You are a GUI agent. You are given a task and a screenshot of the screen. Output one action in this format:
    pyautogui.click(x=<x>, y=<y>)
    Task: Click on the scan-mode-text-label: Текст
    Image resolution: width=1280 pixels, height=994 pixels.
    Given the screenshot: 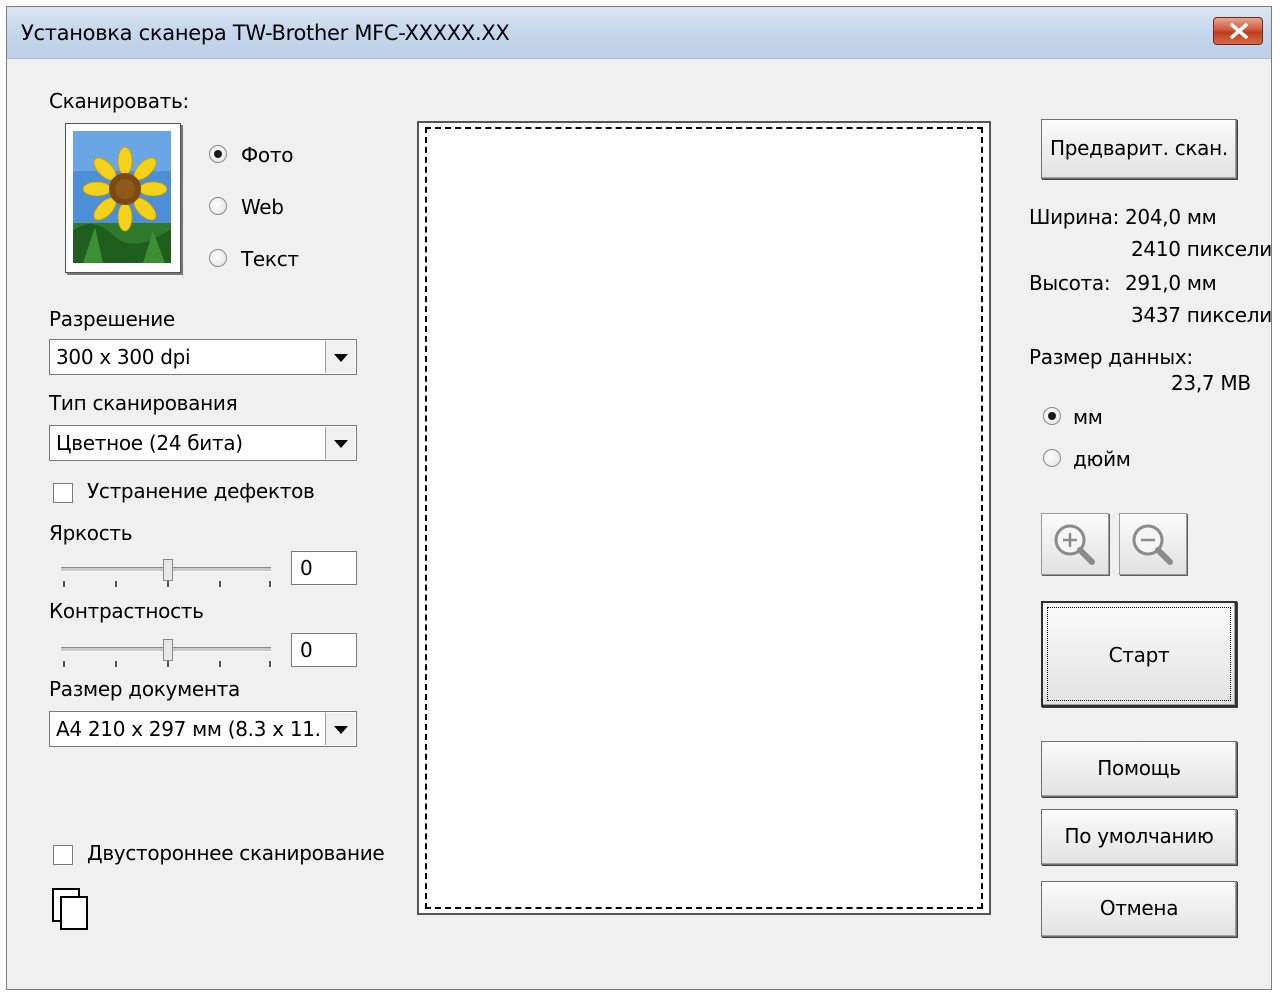 What is the action you would take?
    pyautogui.click(x=270, y=259)
    